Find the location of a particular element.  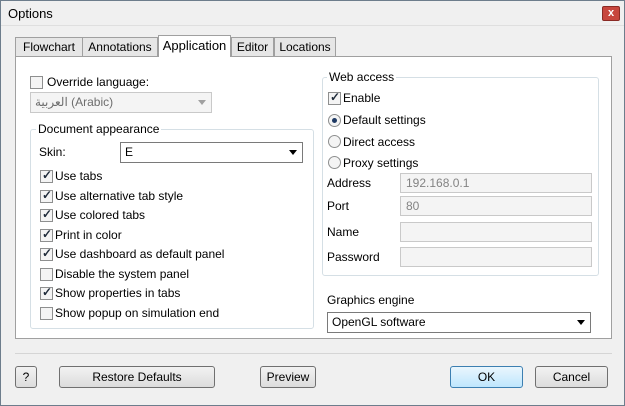

direct-access-radio is located at coordinates (334, 141).